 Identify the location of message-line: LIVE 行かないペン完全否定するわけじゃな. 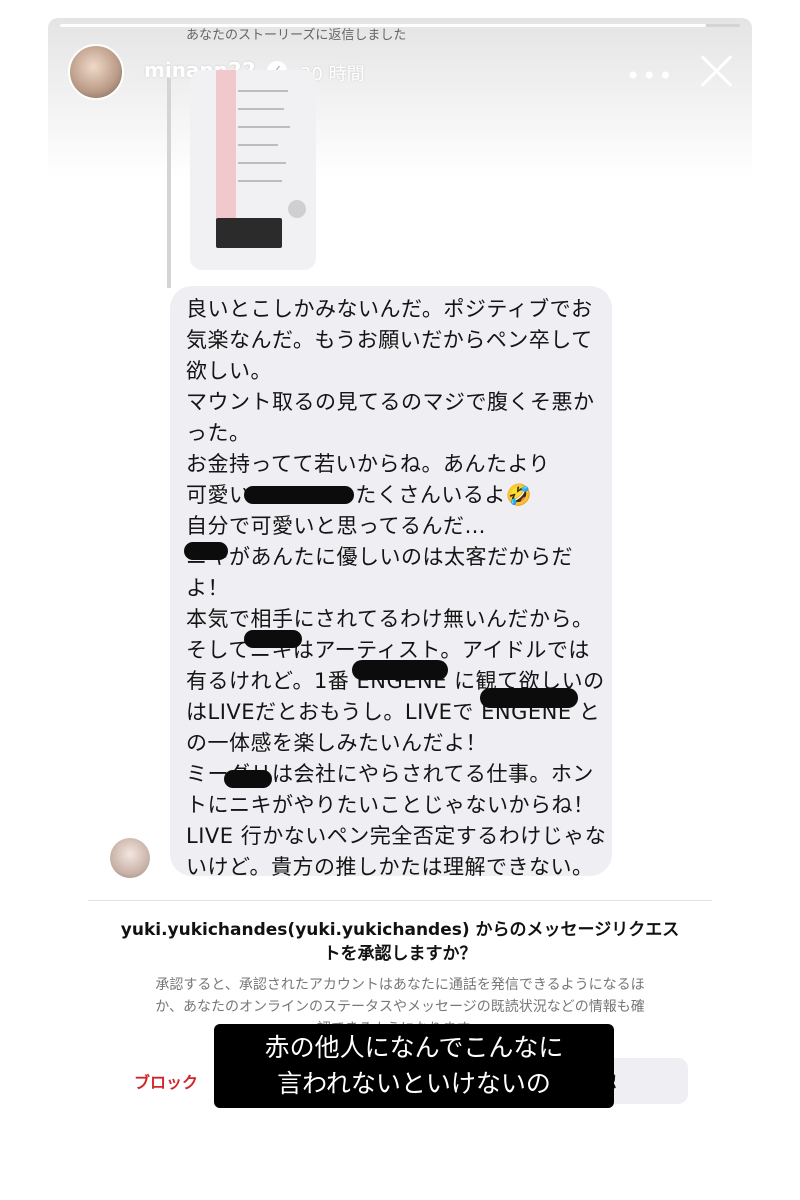
(396, 836).